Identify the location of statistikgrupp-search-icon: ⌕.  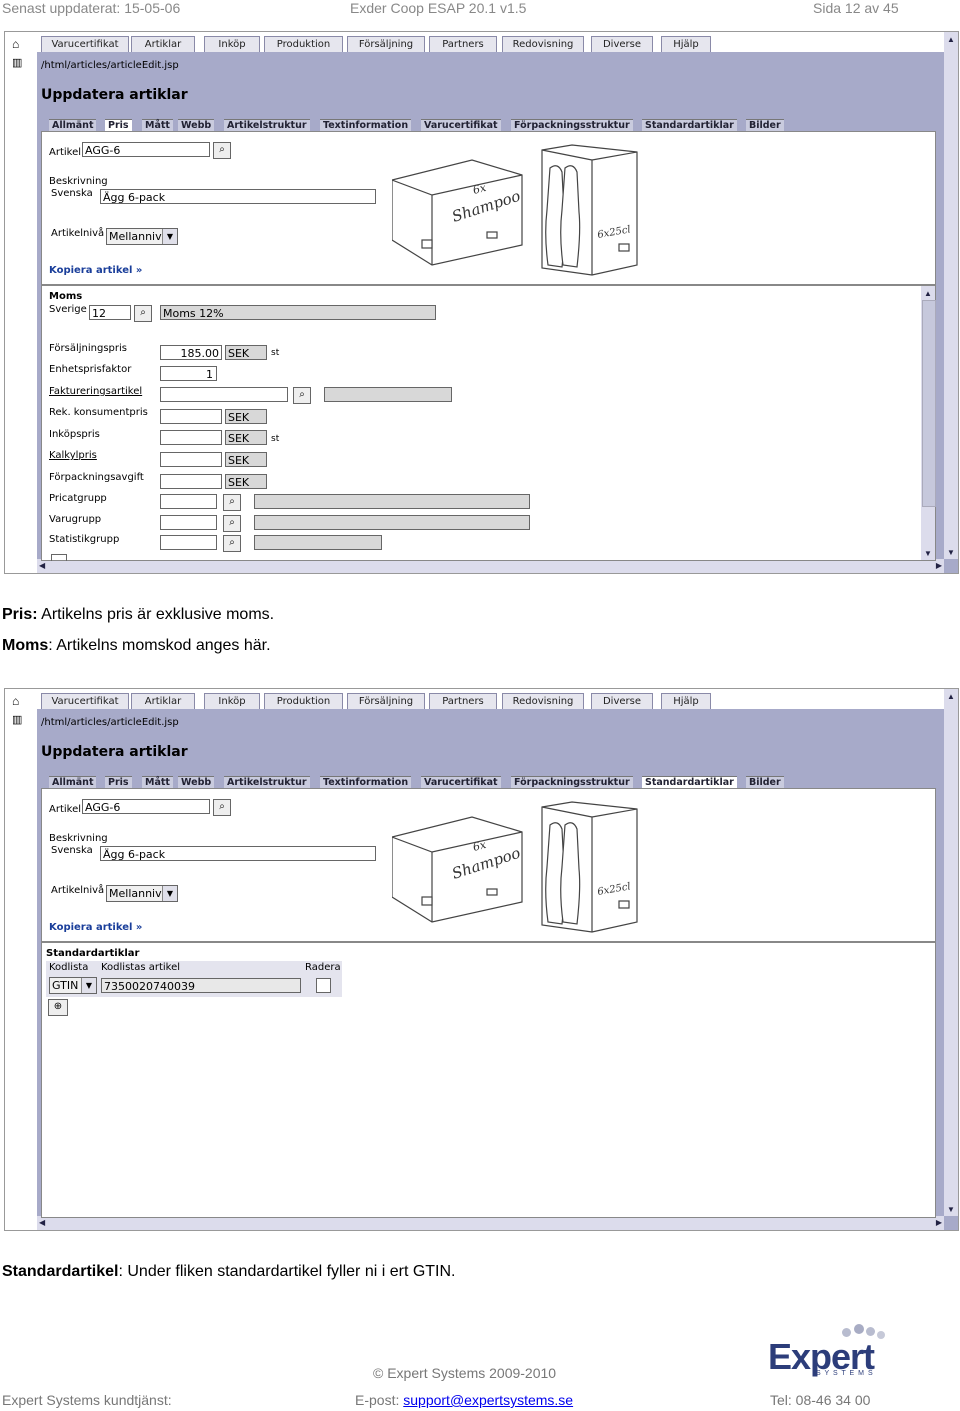
(232, 543).